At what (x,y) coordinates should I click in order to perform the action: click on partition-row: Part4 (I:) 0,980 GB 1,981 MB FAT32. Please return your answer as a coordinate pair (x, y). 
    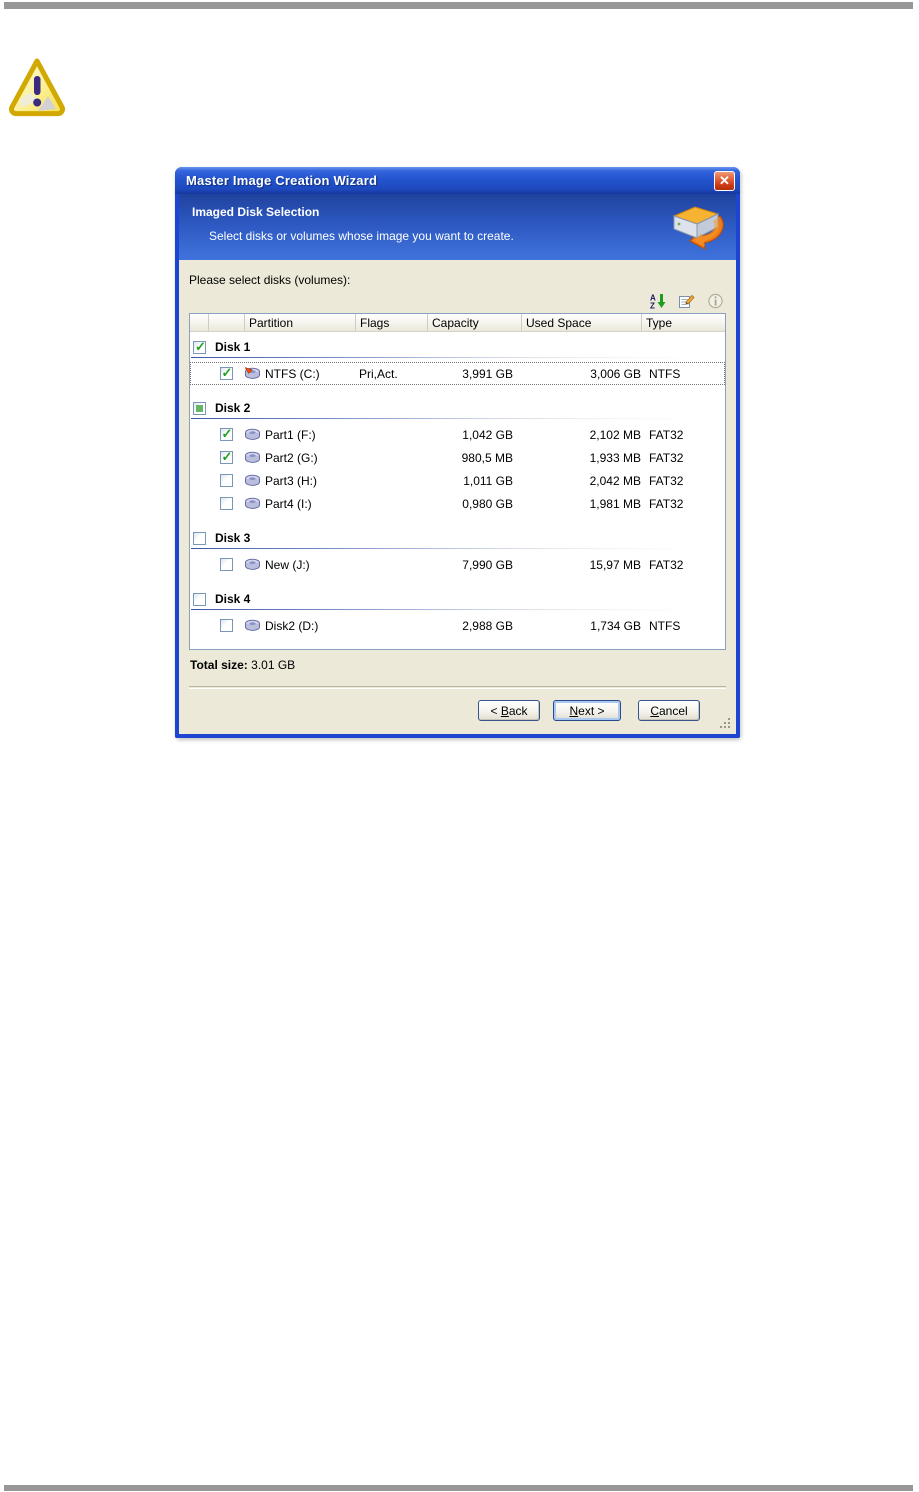
    Looking at the image, I should click on (457, 503).